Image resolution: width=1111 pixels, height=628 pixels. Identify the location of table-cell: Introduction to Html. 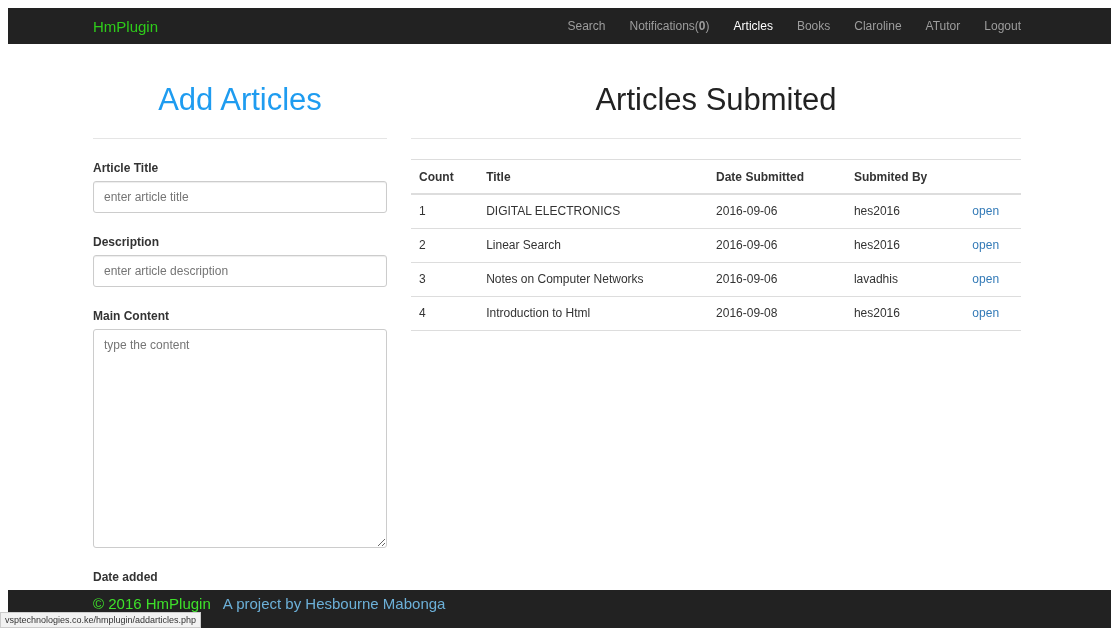
(593, 313).